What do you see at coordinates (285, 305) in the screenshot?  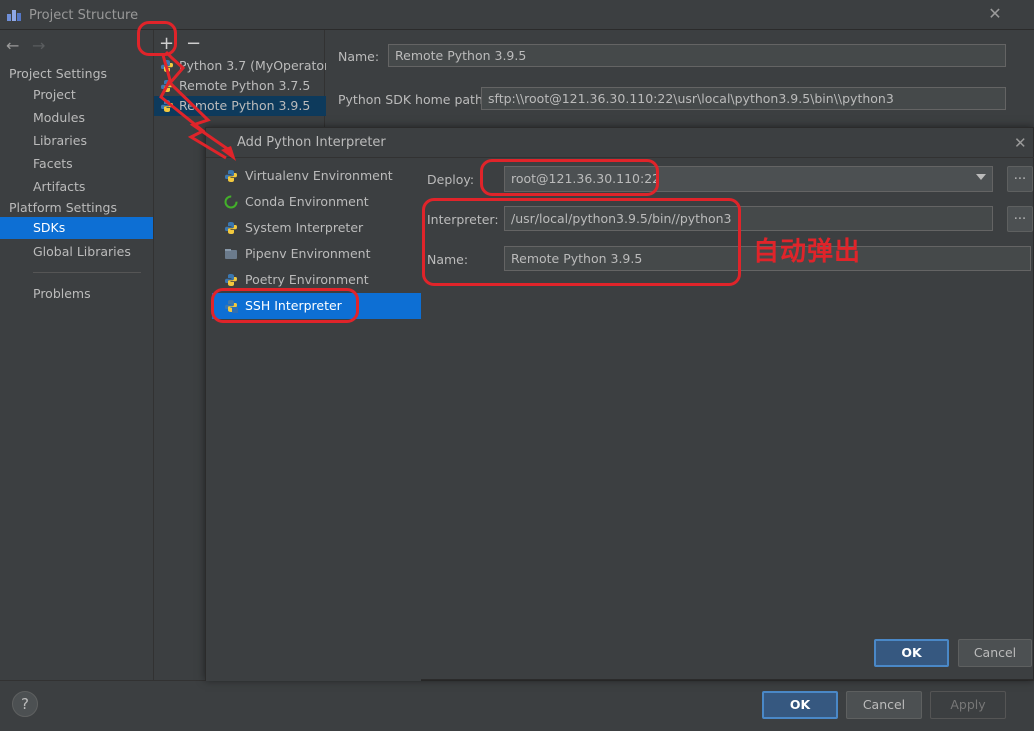 I see `annotation-box-ssh` at bounding box center [285, 305].